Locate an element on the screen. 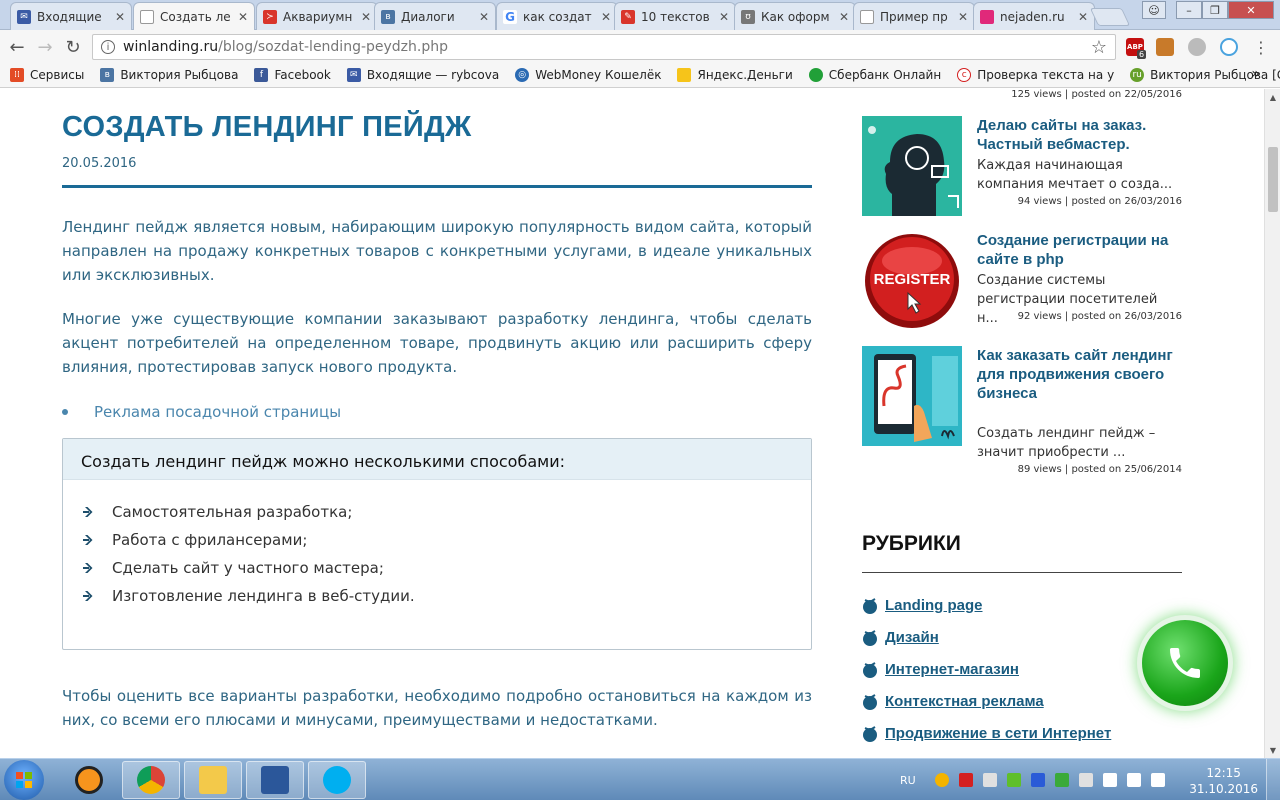  language-indicator: RU is located at coordinates (908, 780).